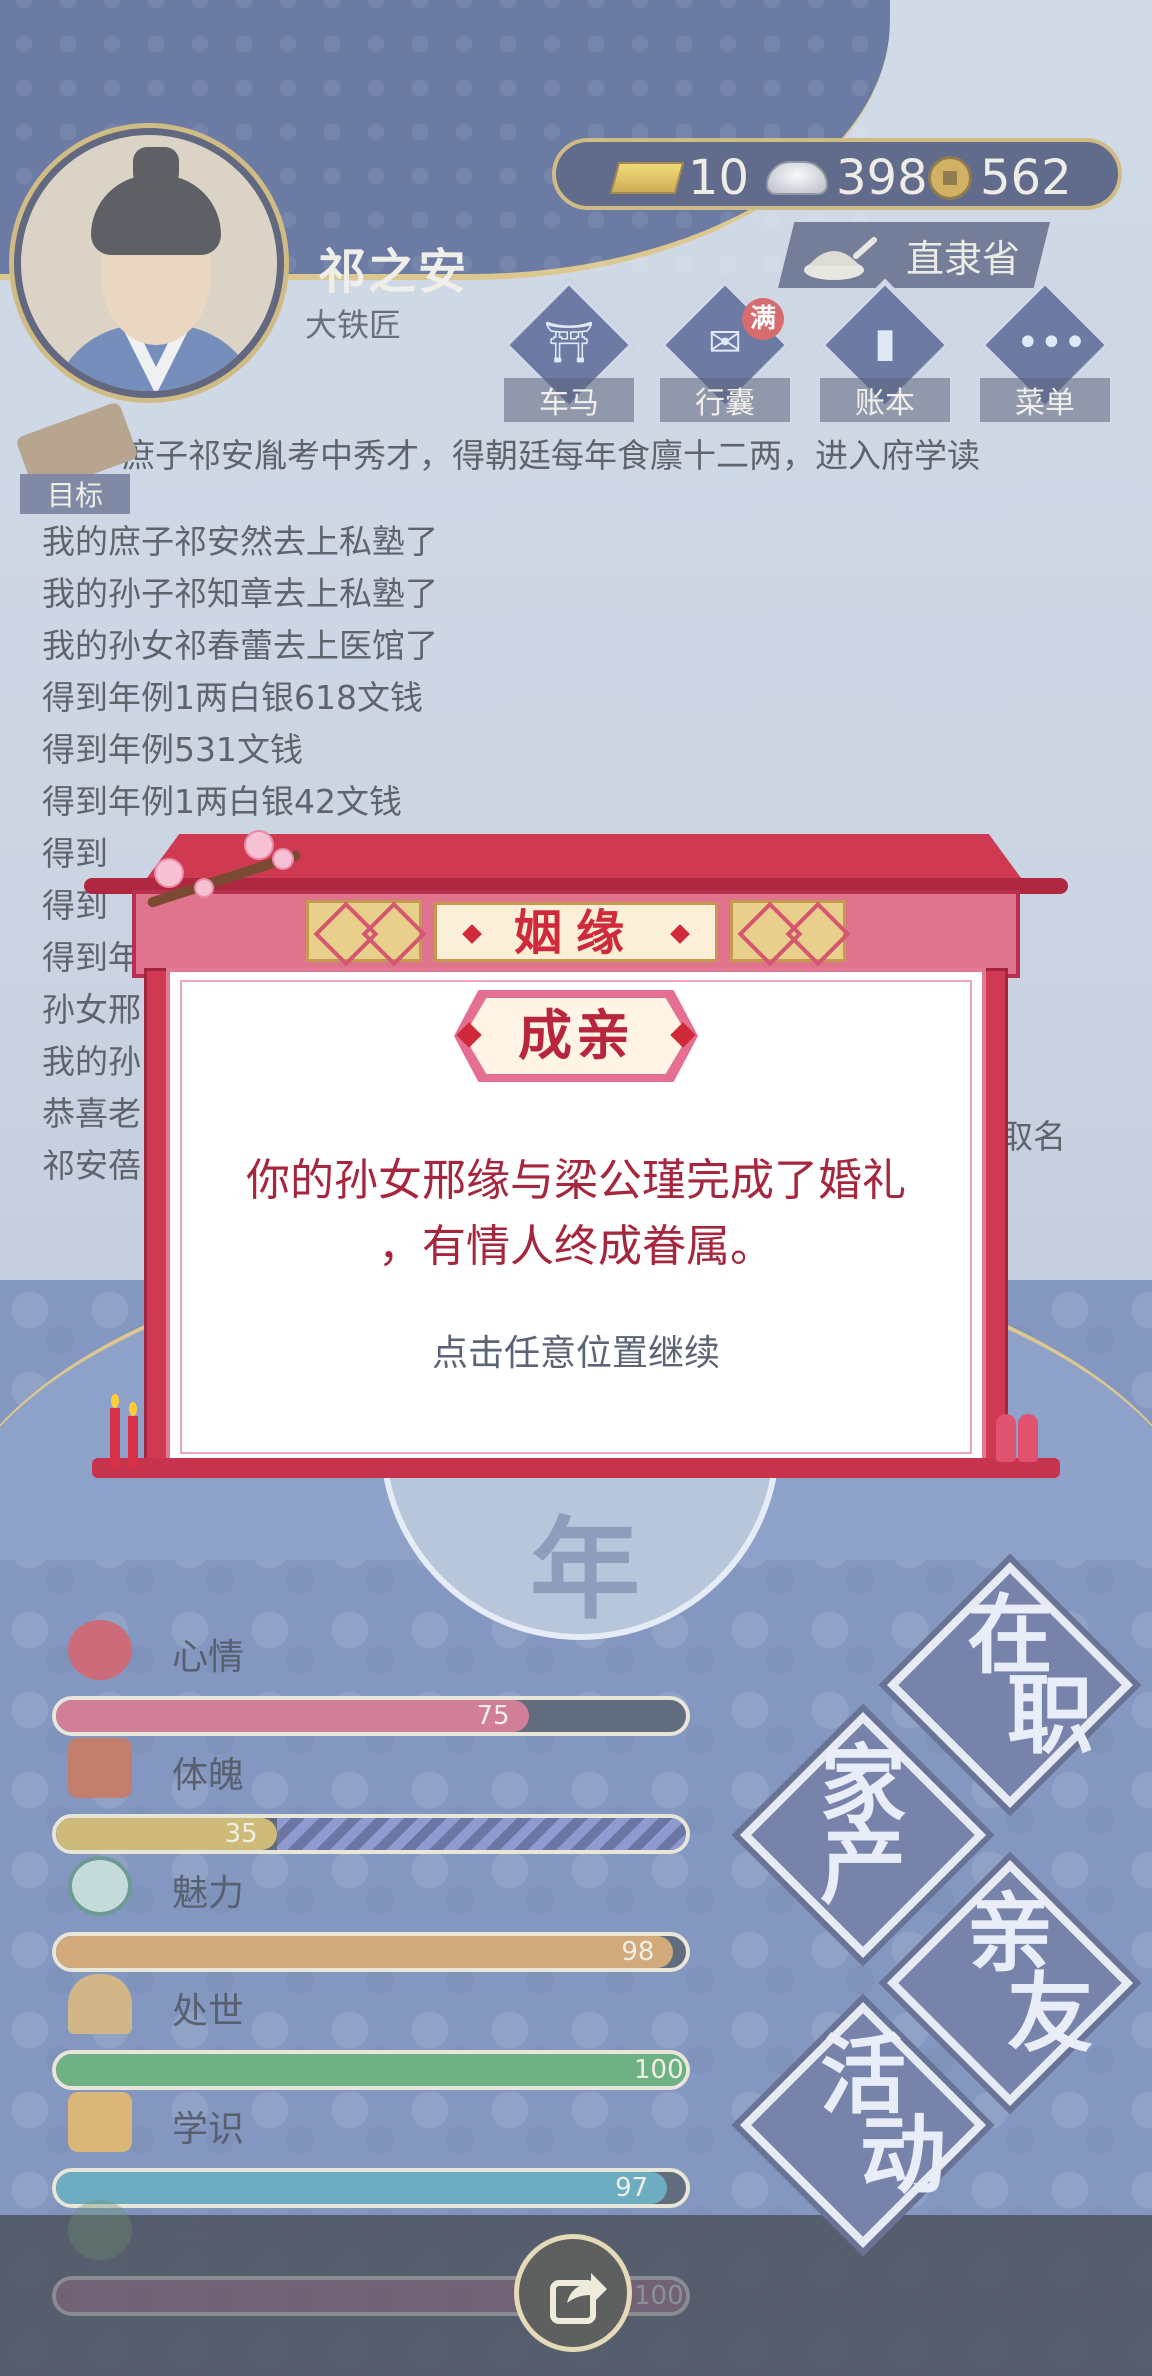 Image resolution: width=1152 pixels, height=2376 pixels. What do you see at coordinates (576, 1246) in the screenshot?
I see `event-message-line: ，有情人终成眷属。` at bounding box center [576, 1246].